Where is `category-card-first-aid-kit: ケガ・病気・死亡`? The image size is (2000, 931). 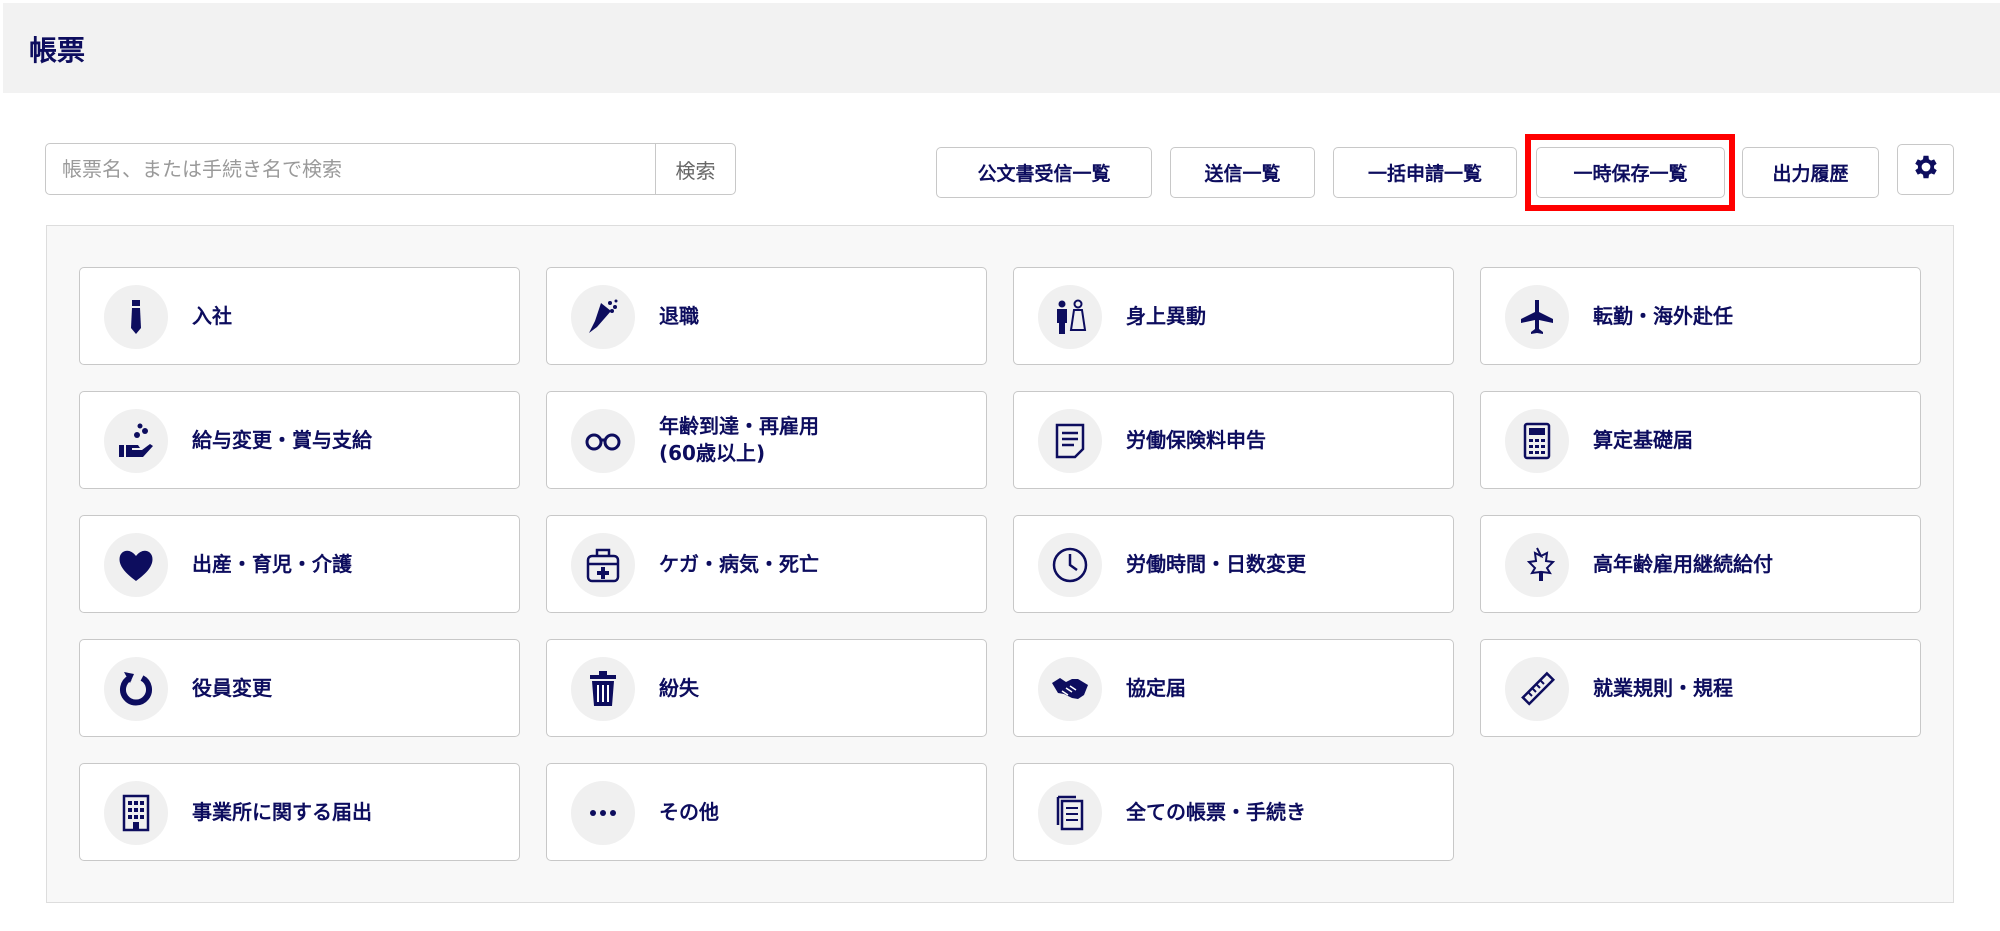
category-card-first-aid-kit: ケガ・病気・死亡 is located at coordinates (766, 564).